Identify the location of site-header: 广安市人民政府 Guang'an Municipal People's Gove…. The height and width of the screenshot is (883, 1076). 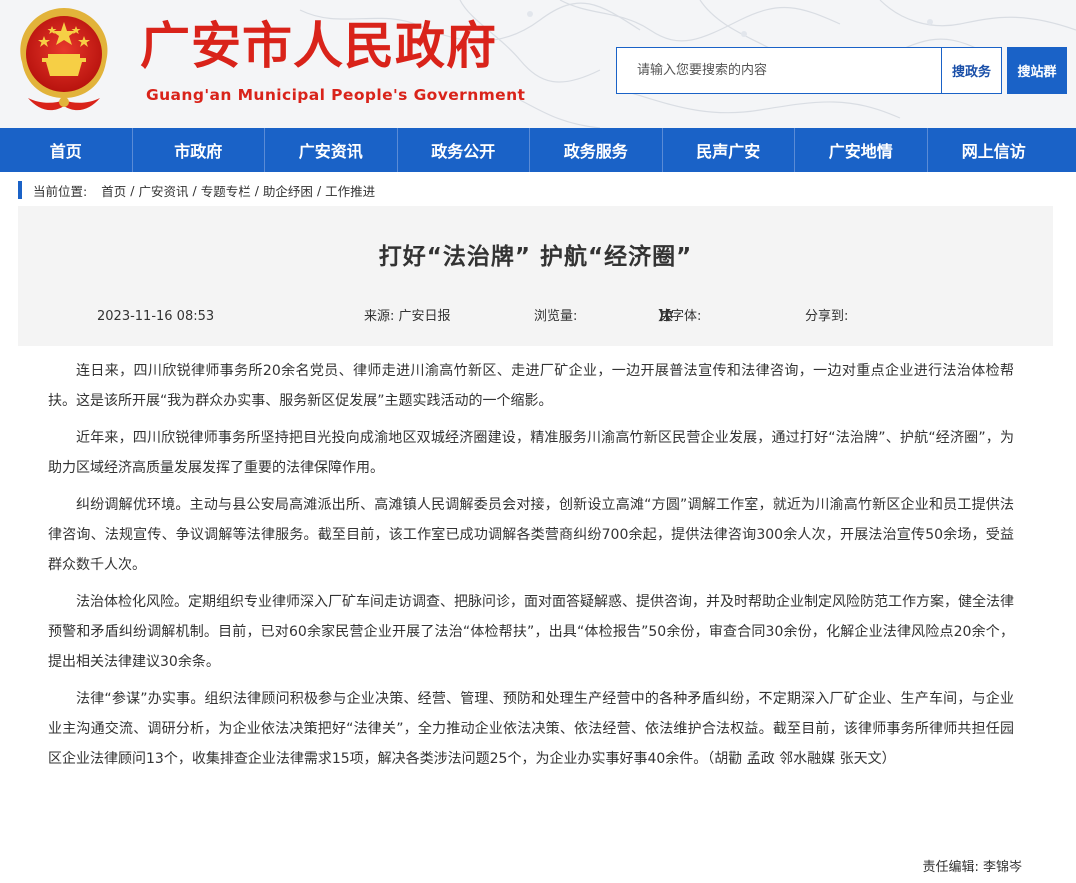
(538, 64).